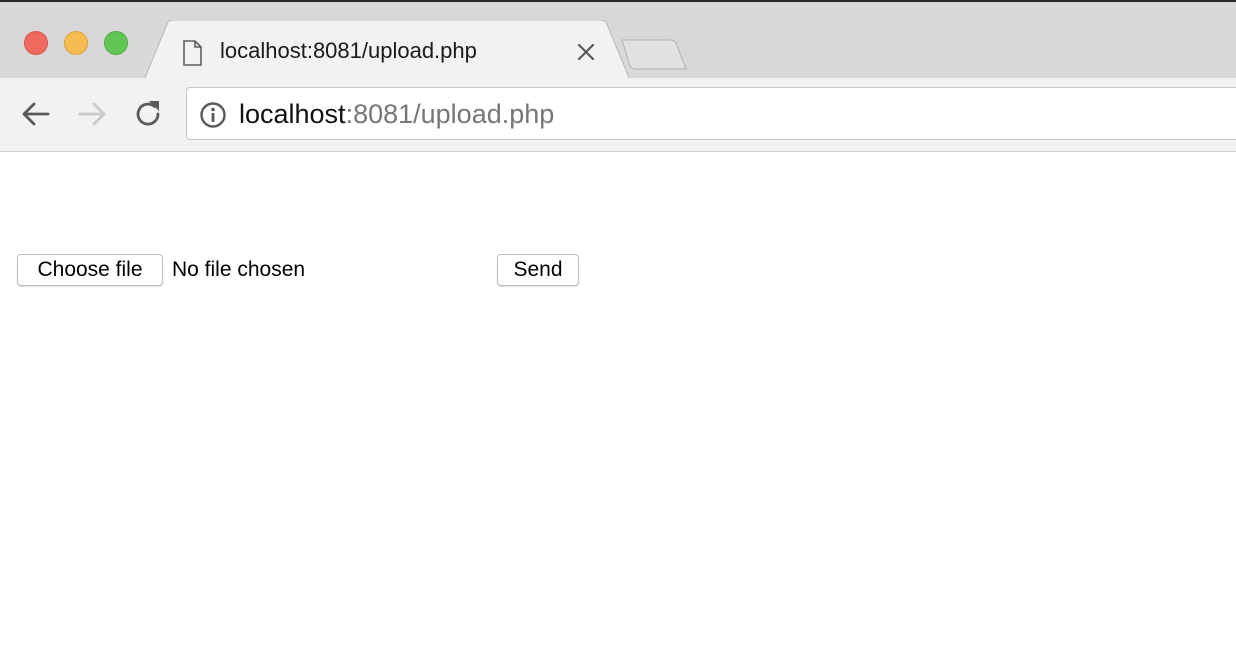  What do you see at coordinates (213, 115) in the screenshot?
I see `info-icon` at bounding box center [213, 115].